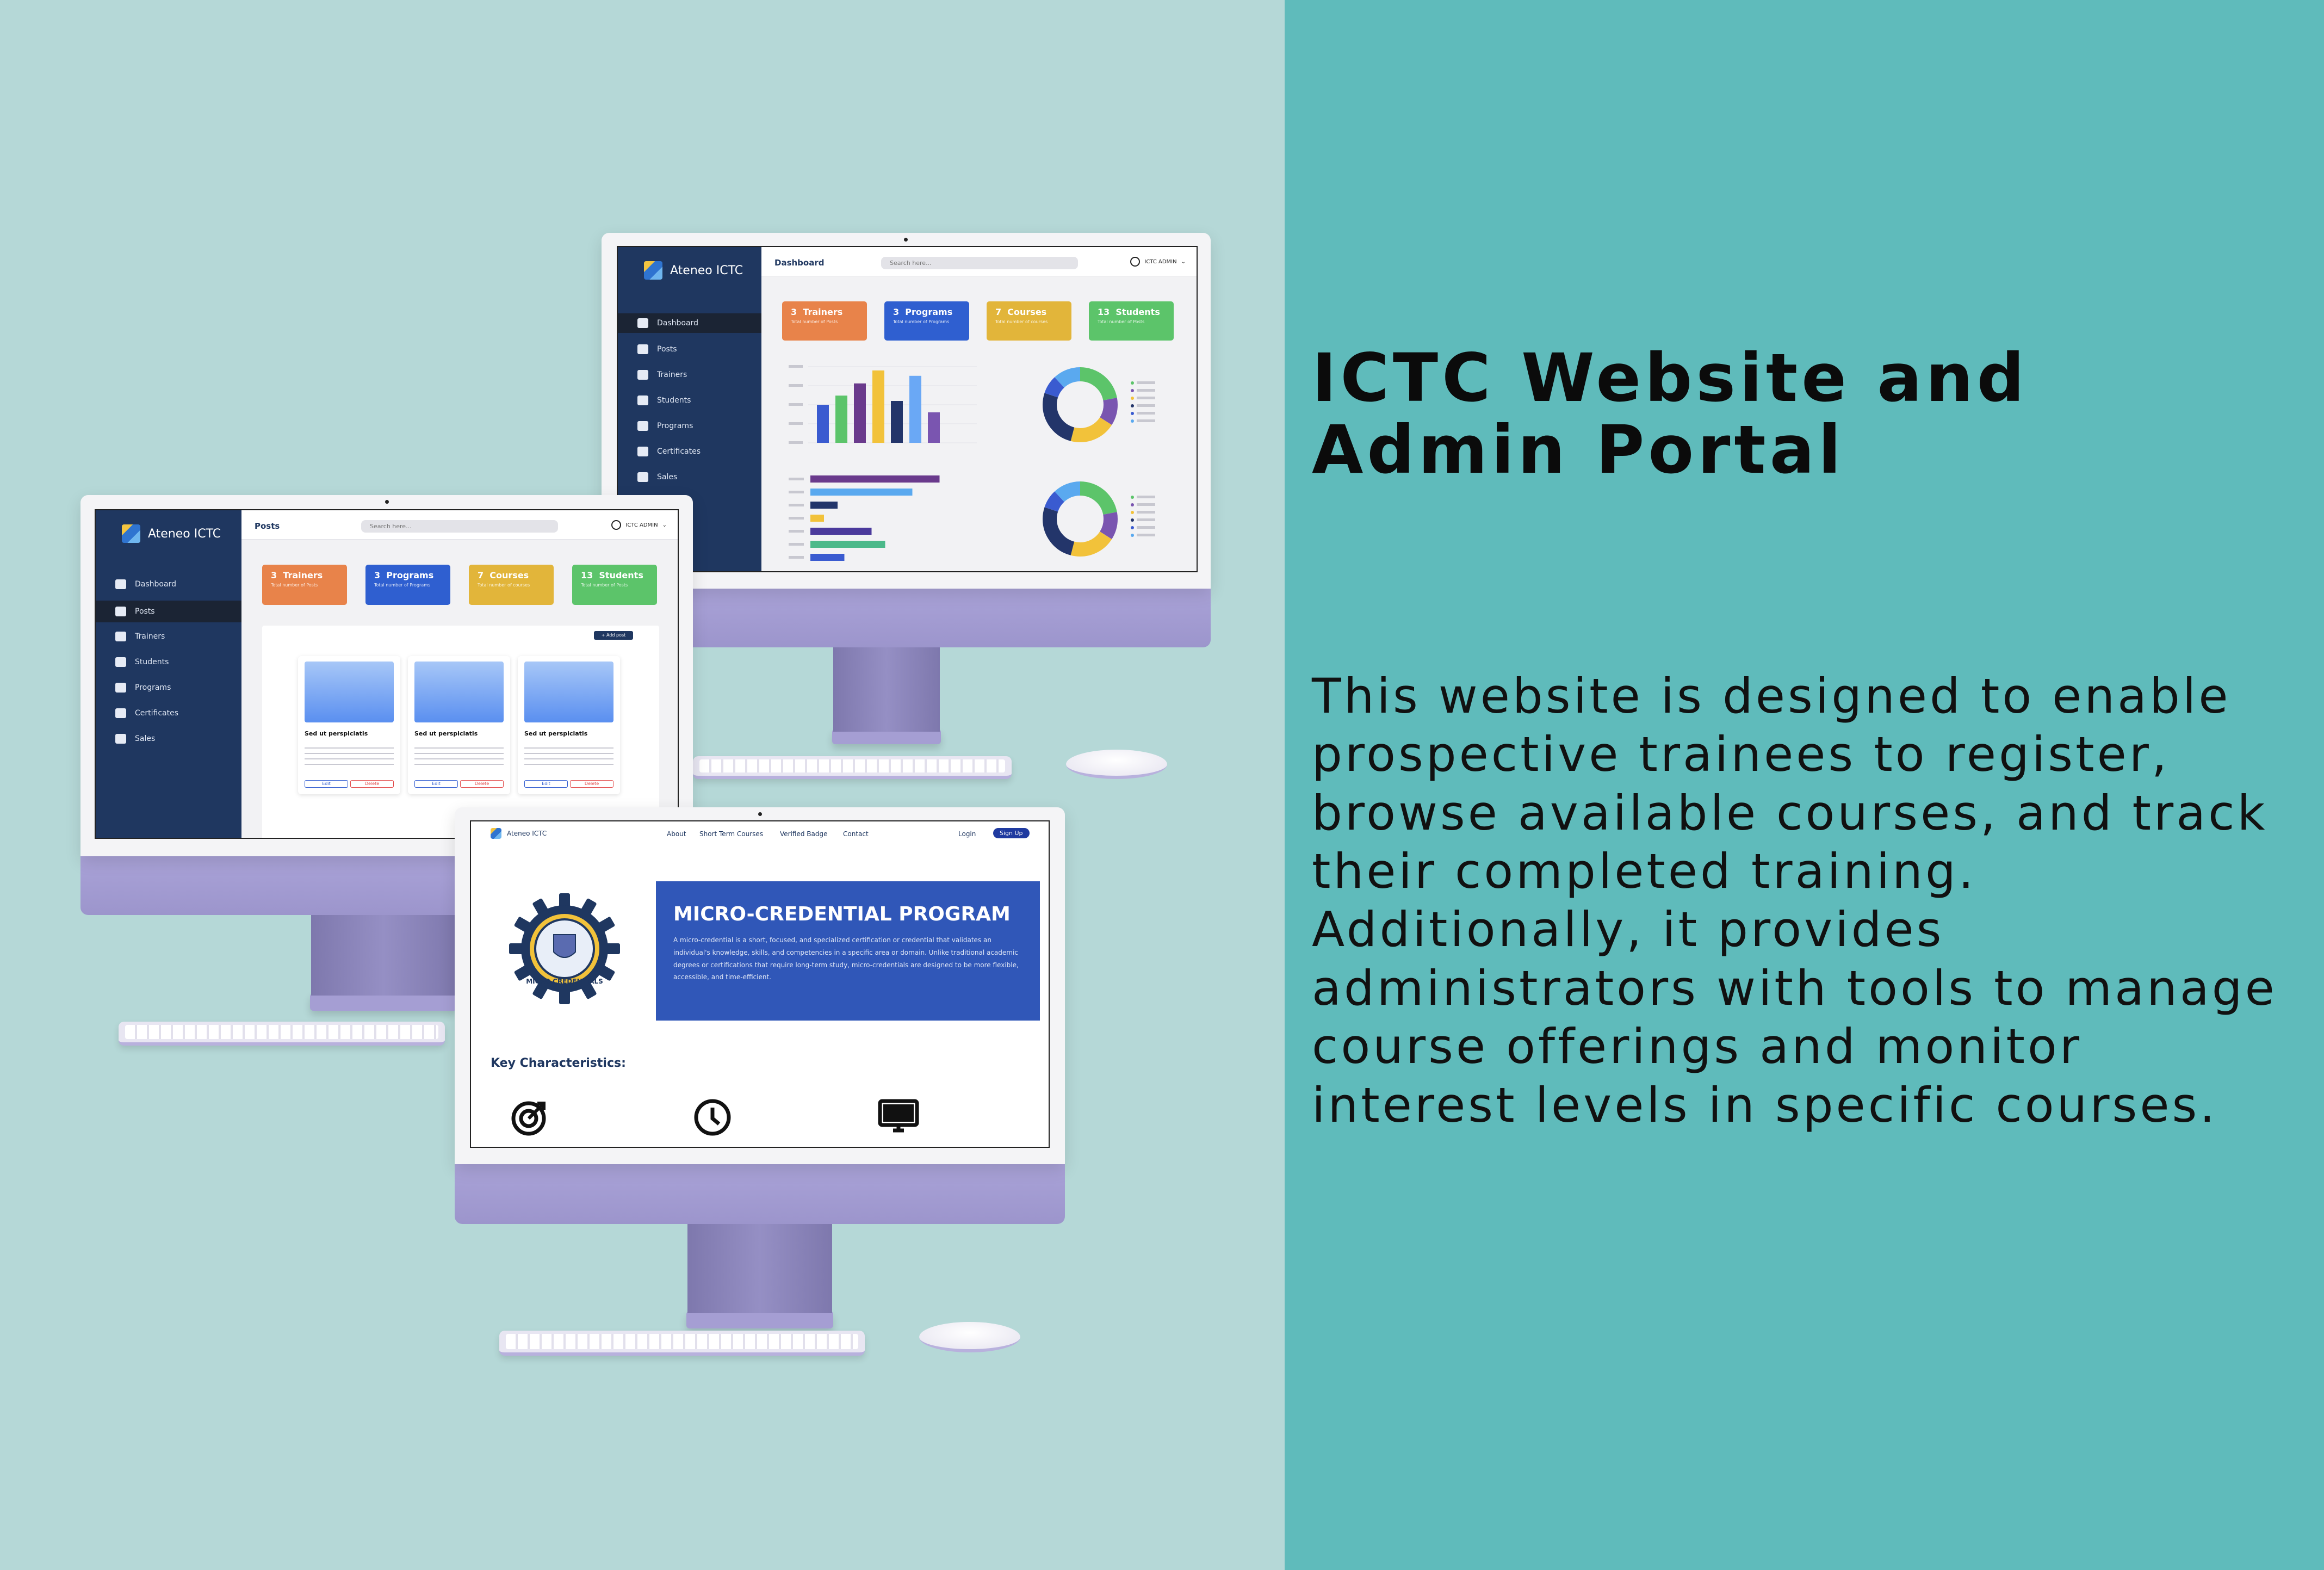 The height and width of the screenshot is (1570, 2324). What do you see at coordinates (668, 477) in the screenshot?
I see `sidebar-item-label: Sales` at bounding box center [668, 477].